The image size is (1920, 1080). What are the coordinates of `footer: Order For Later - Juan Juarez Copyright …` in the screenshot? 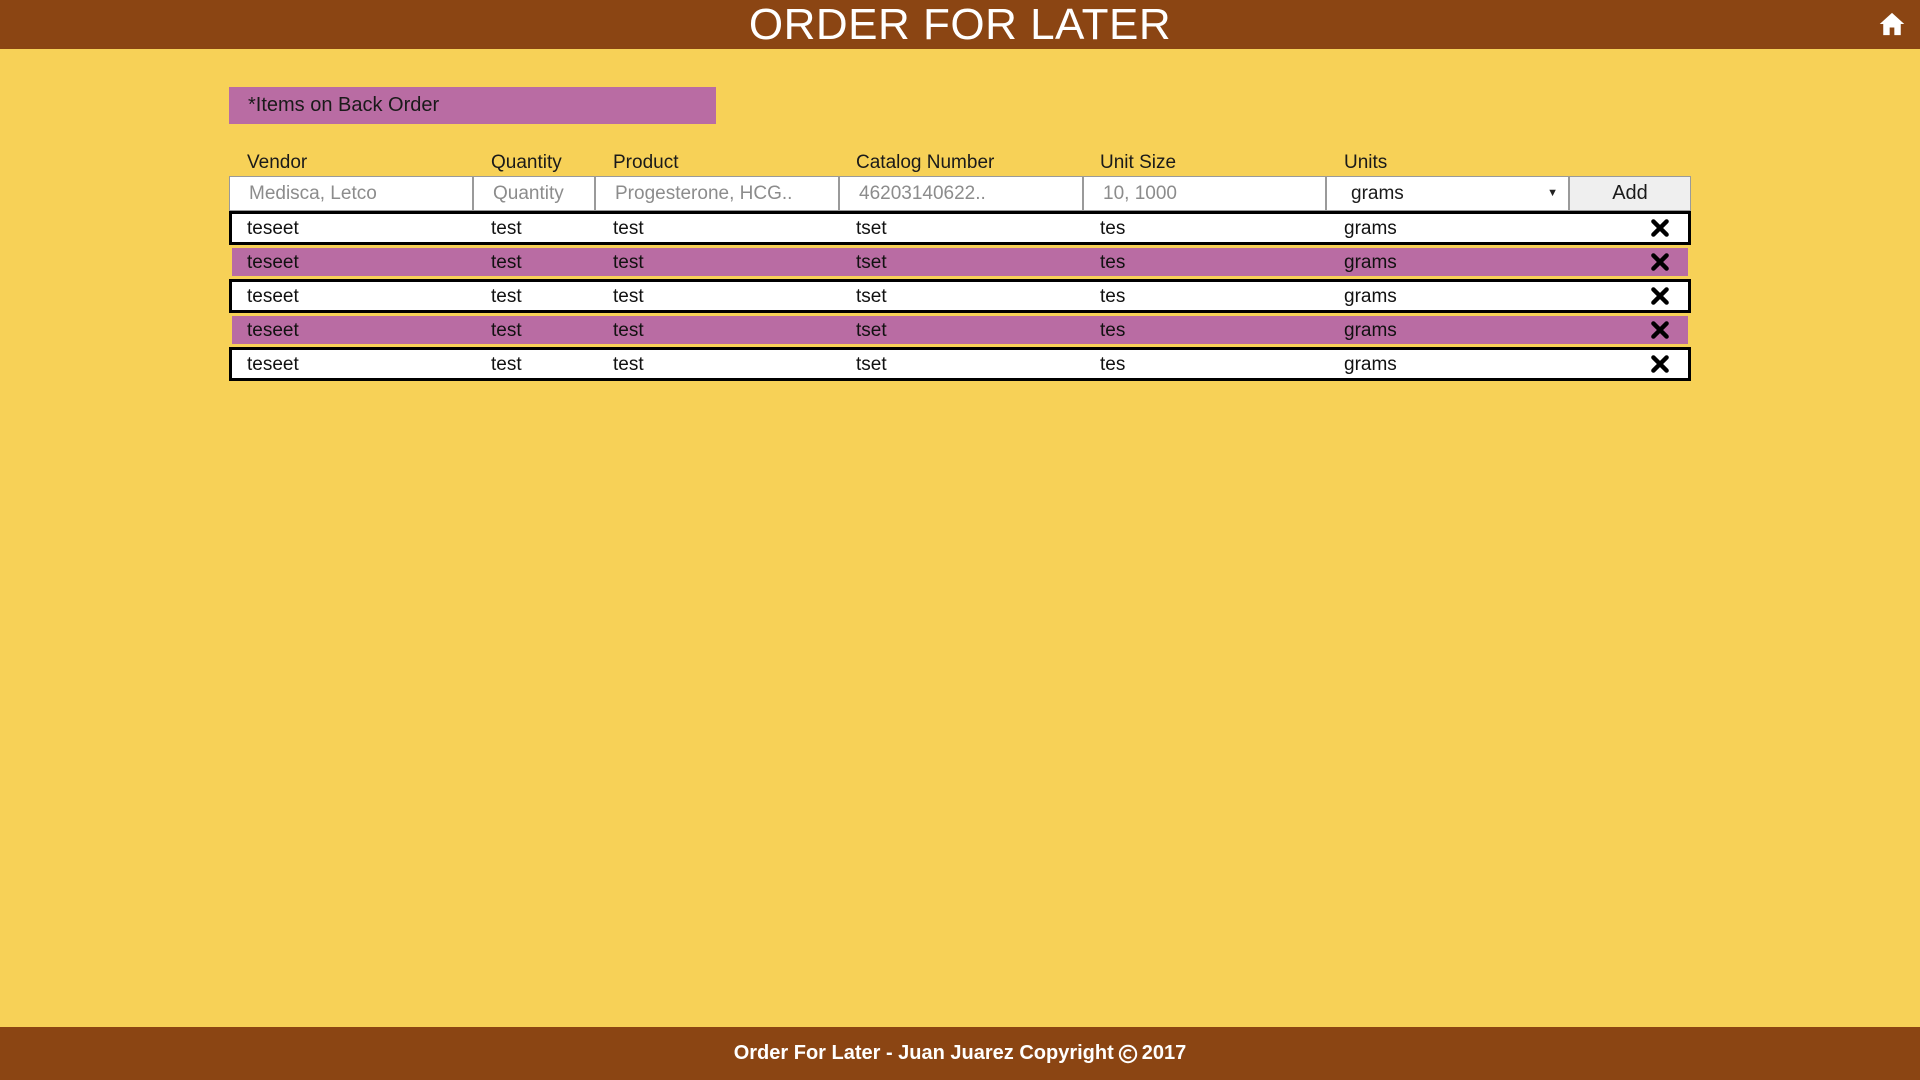 It's located at (960, 1053).